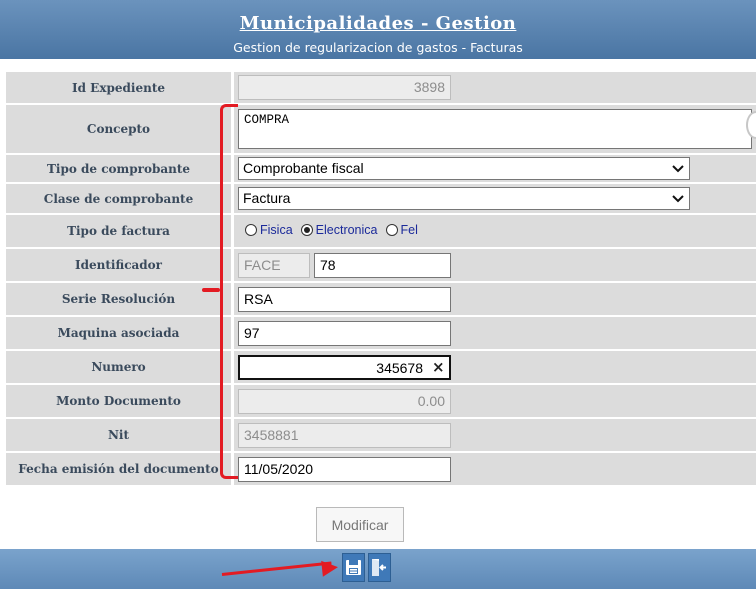  Describe the element at coordinates (495, 265) in the screenshot. I see `value-cell: FACE 78` at that location.